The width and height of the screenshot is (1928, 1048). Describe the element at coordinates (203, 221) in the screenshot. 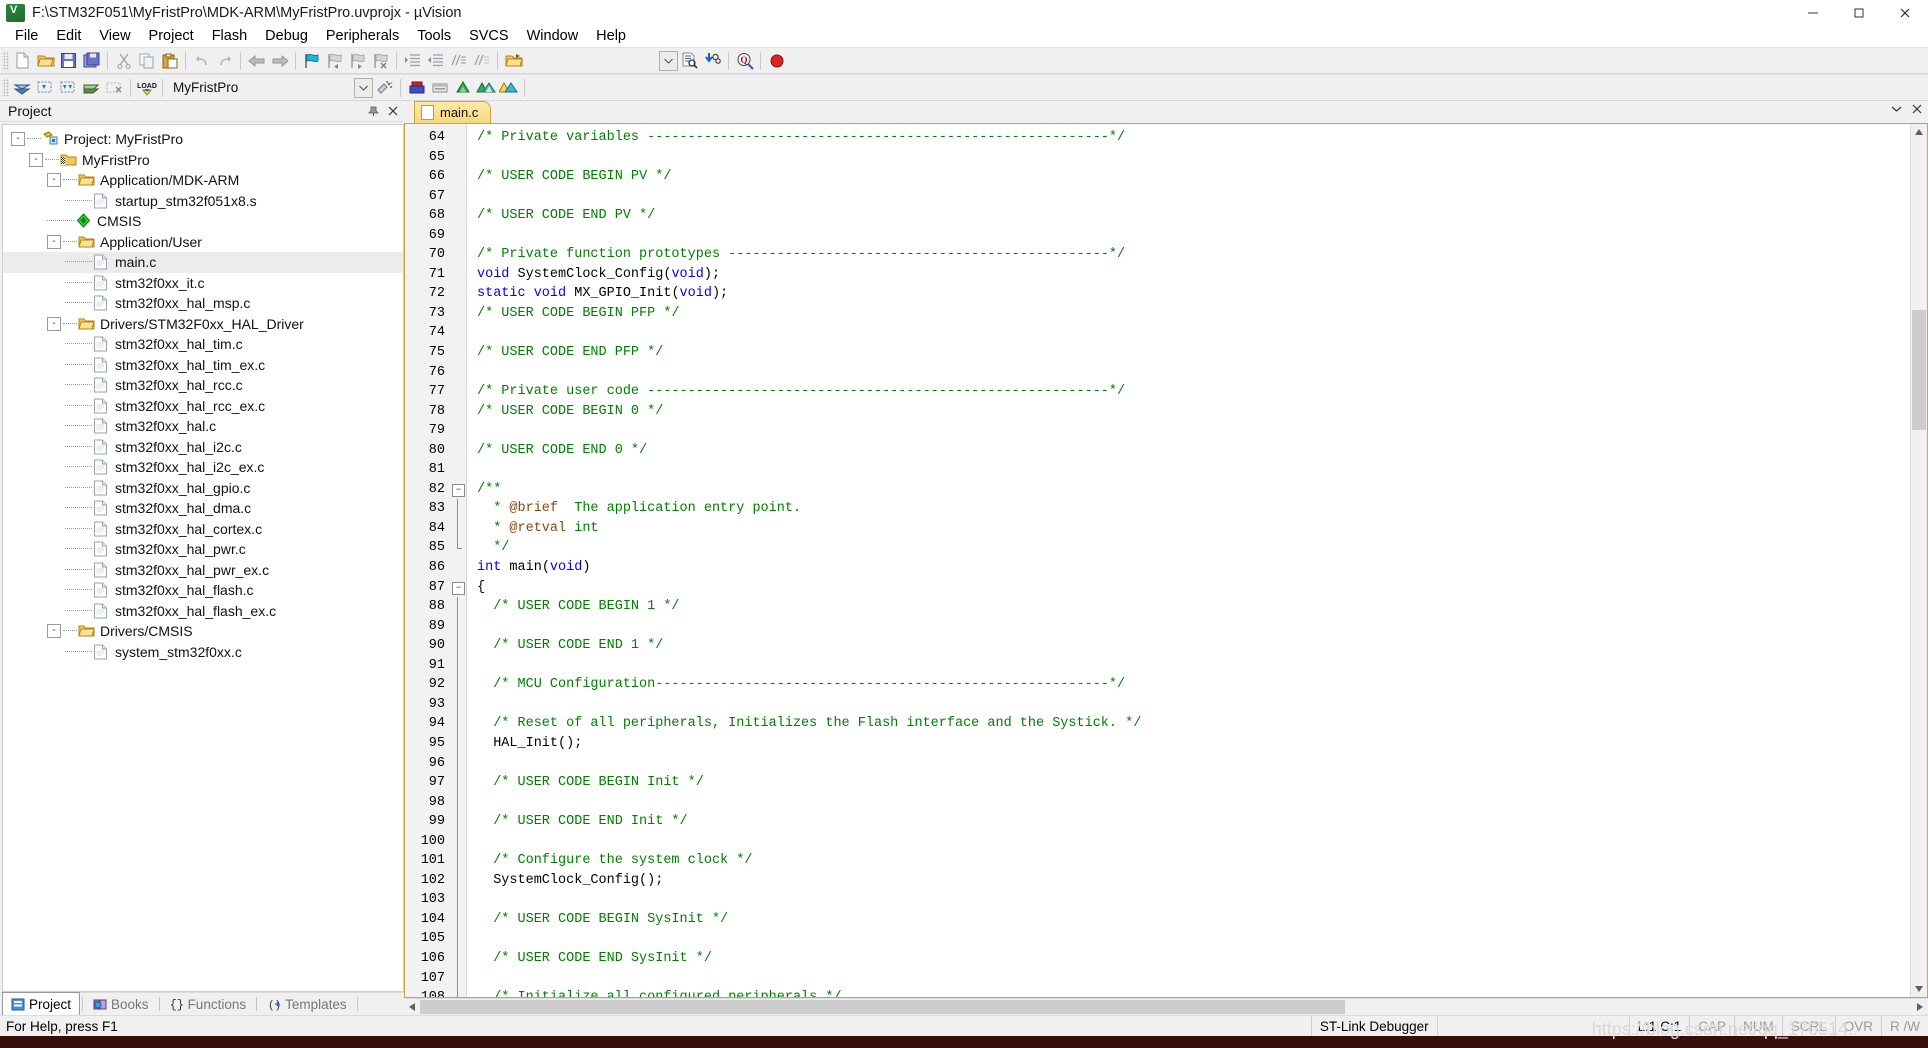

I see `tree-item-cmsis: CMSIS` at that location.